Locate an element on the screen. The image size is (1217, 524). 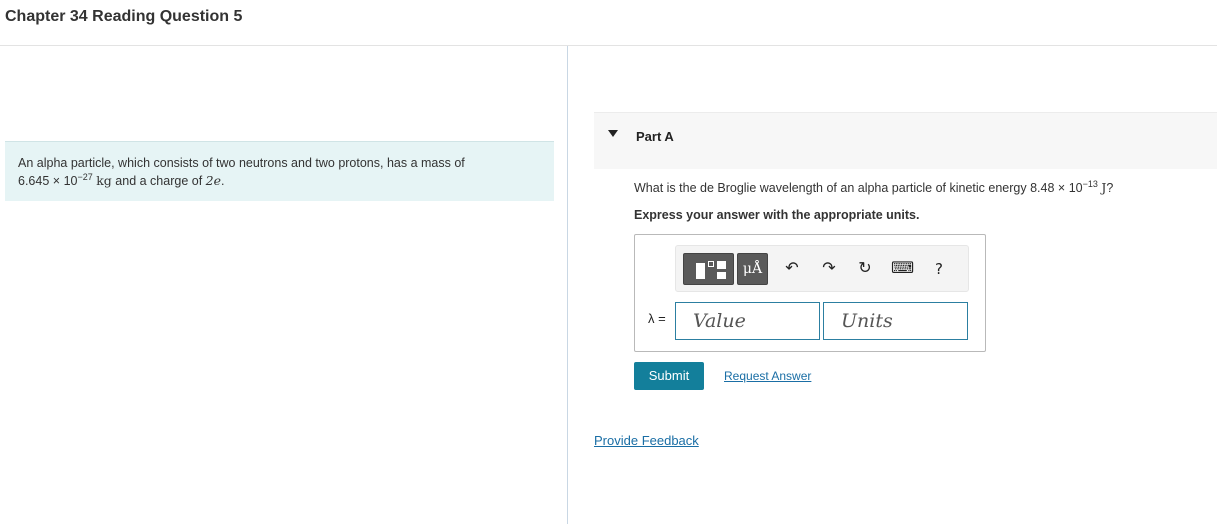
energy-mantissa: 8.48 is located at coordinates (1042, 188).